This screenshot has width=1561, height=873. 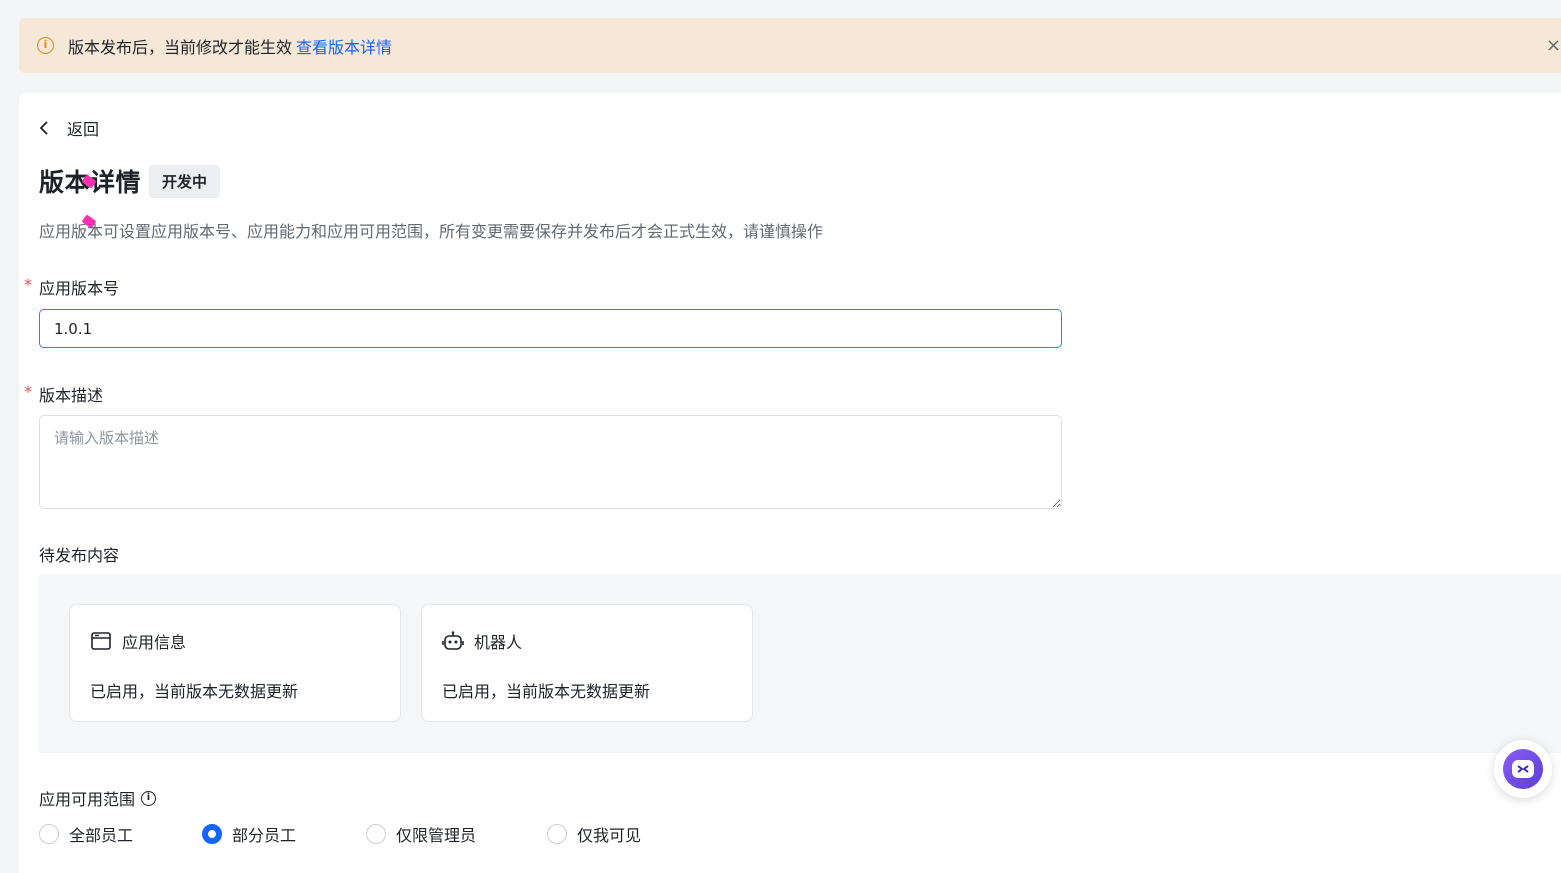 I want to click on pending-item-header: 应用信息, so click(x=138, y=641).